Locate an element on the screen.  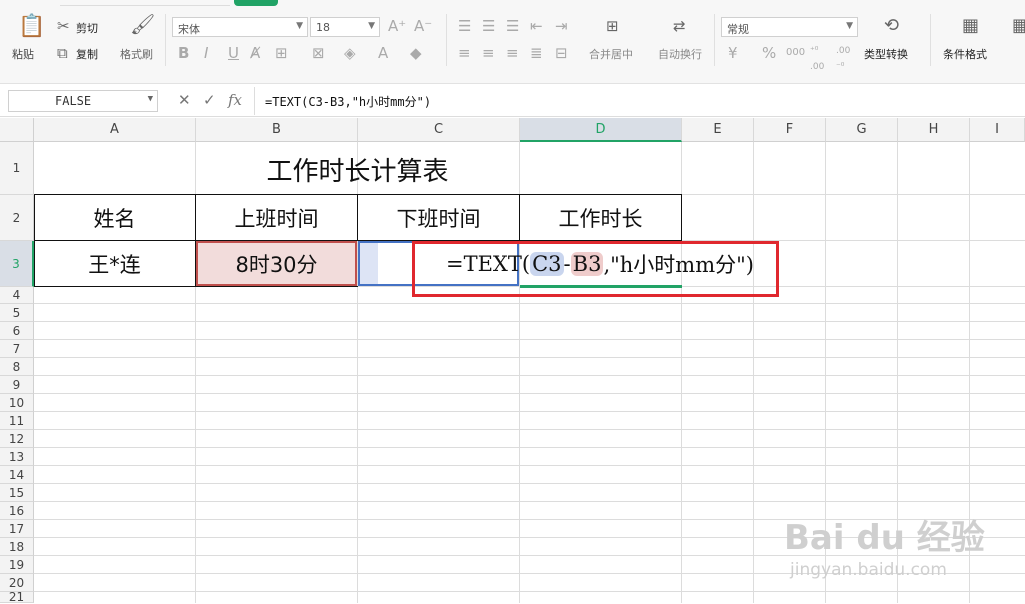
row-header-5: 5 is located at coordinates (17, 313).